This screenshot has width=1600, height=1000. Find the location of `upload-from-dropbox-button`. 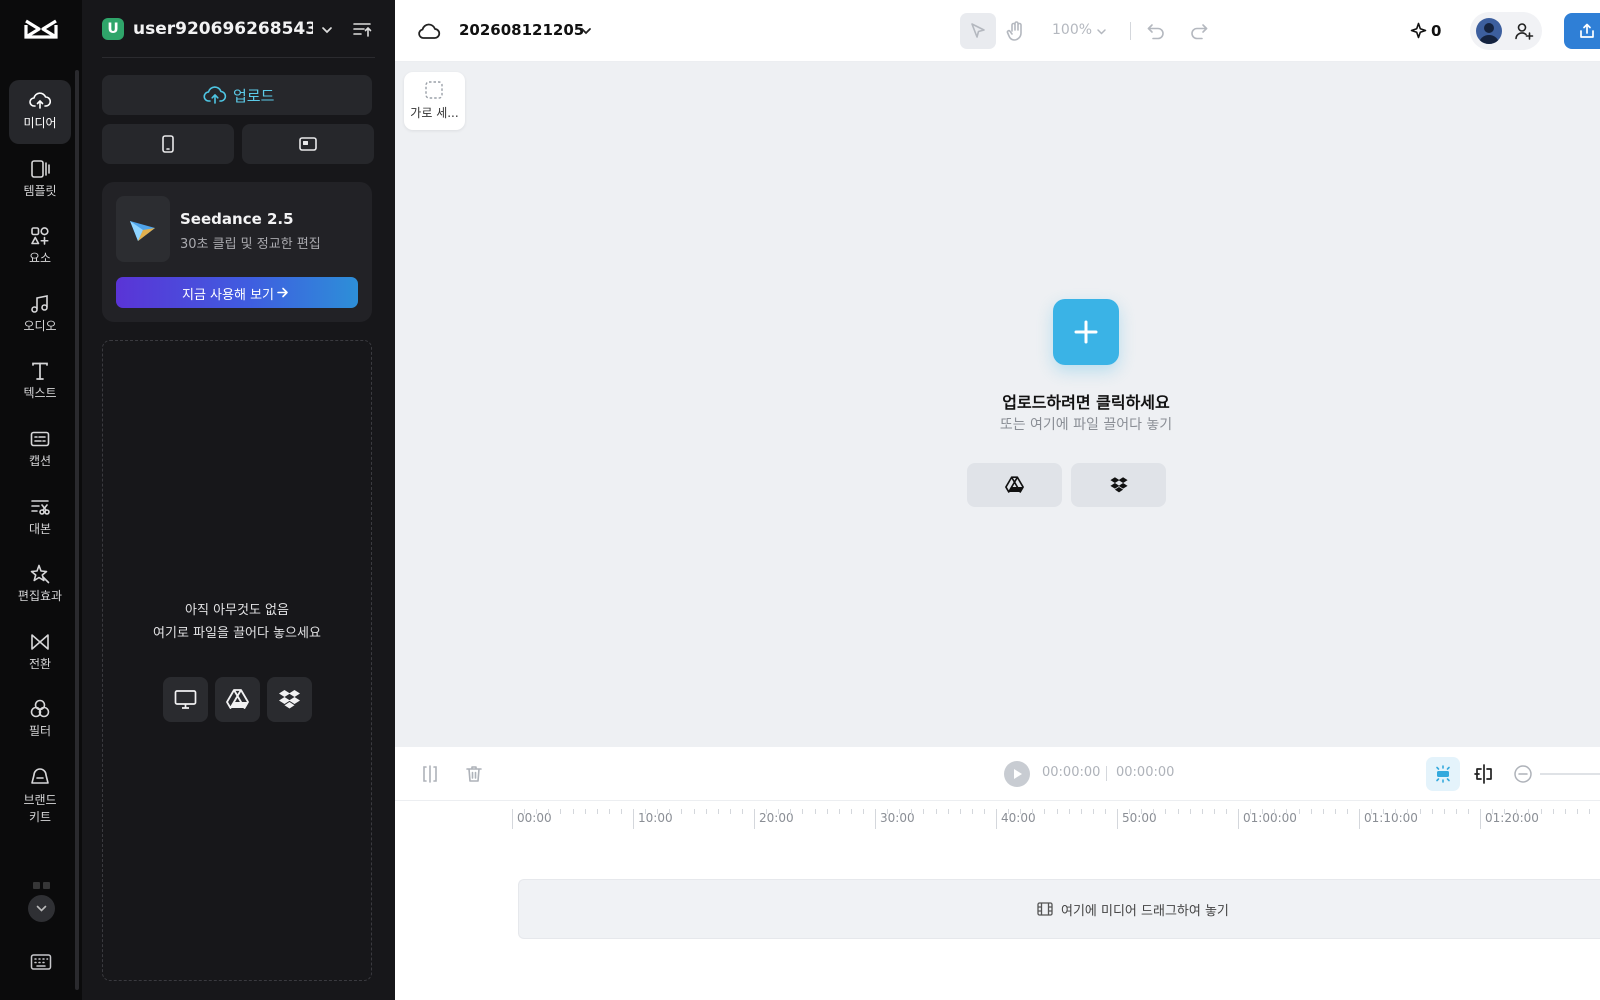

upload-from-dropbox-button is located at coordinates (289, 699).